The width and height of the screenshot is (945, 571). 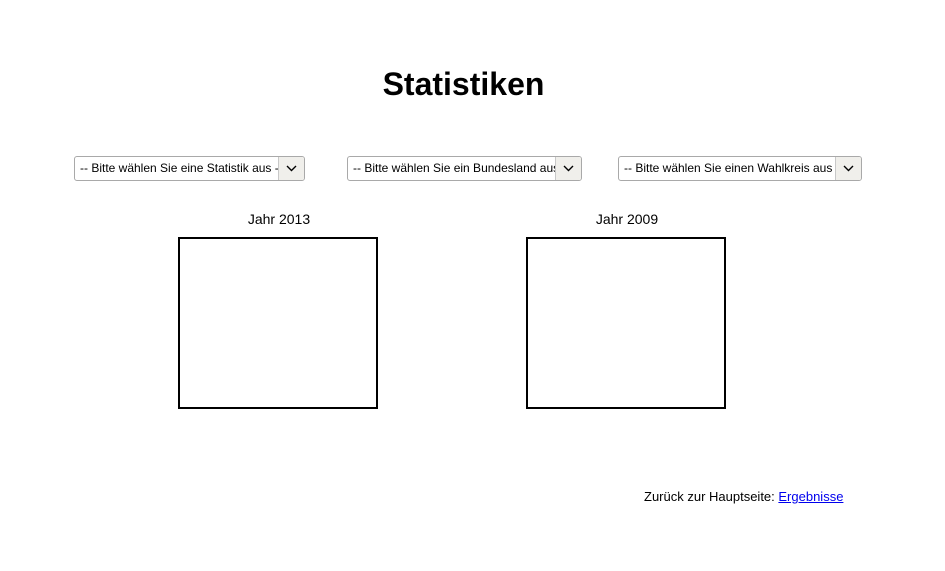 I want to click on results-link: Ergebnisse, so click(x=810, y=496).